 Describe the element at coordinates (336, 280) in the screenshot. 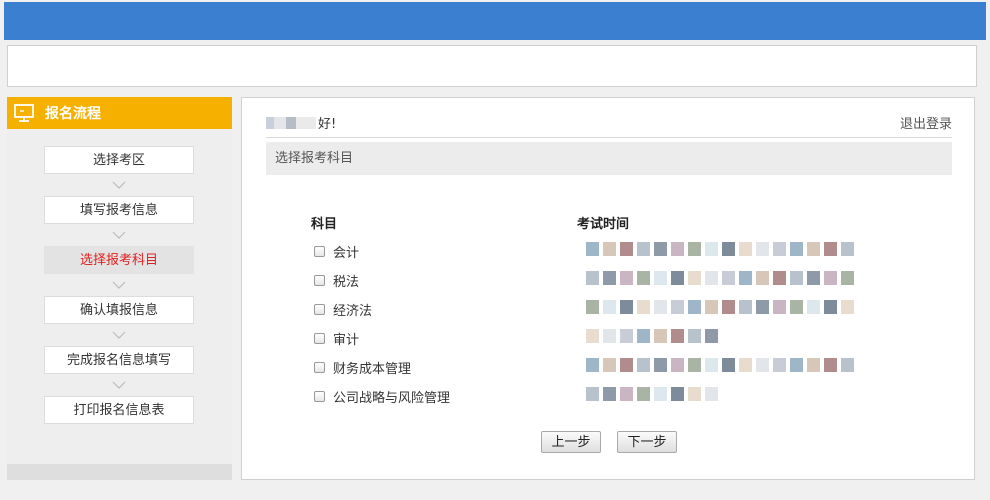

I see `subject-row: 税法` at that location.